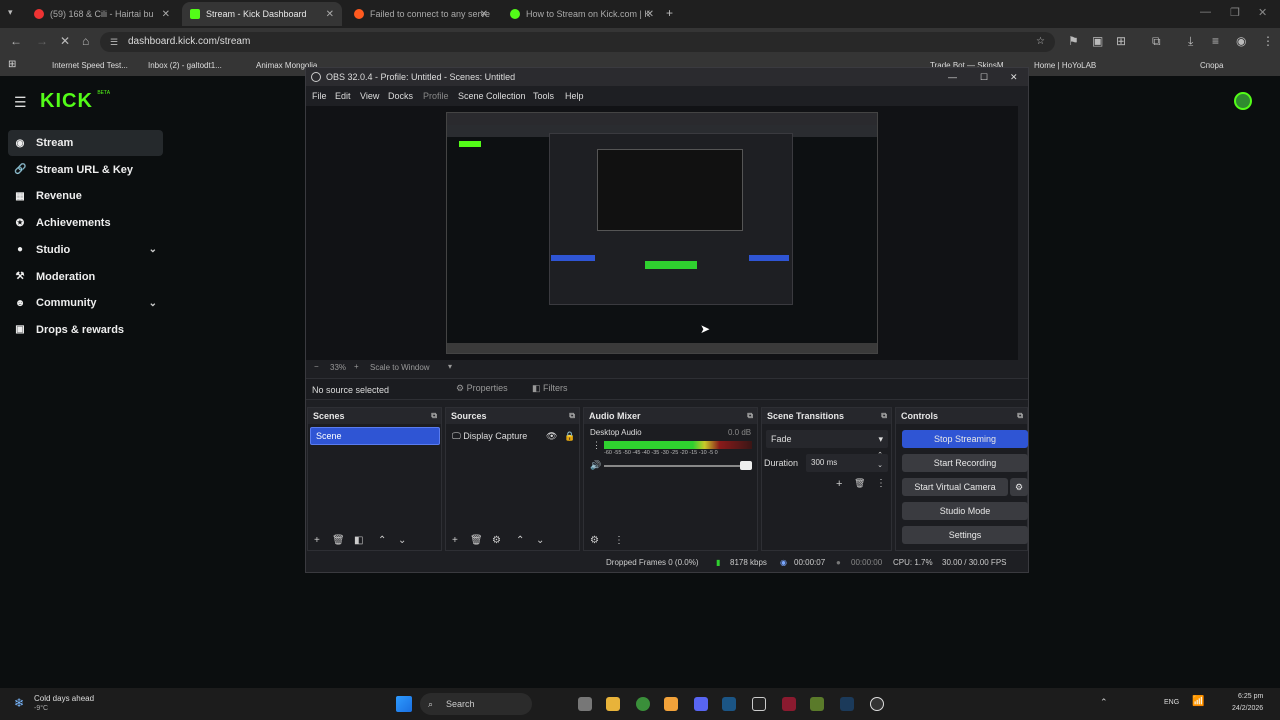  Describe the element at coordinates (421, 14) in the screenshot. I see `browser-tab-reddit: Failed to connect to any serve ✕` at that location.